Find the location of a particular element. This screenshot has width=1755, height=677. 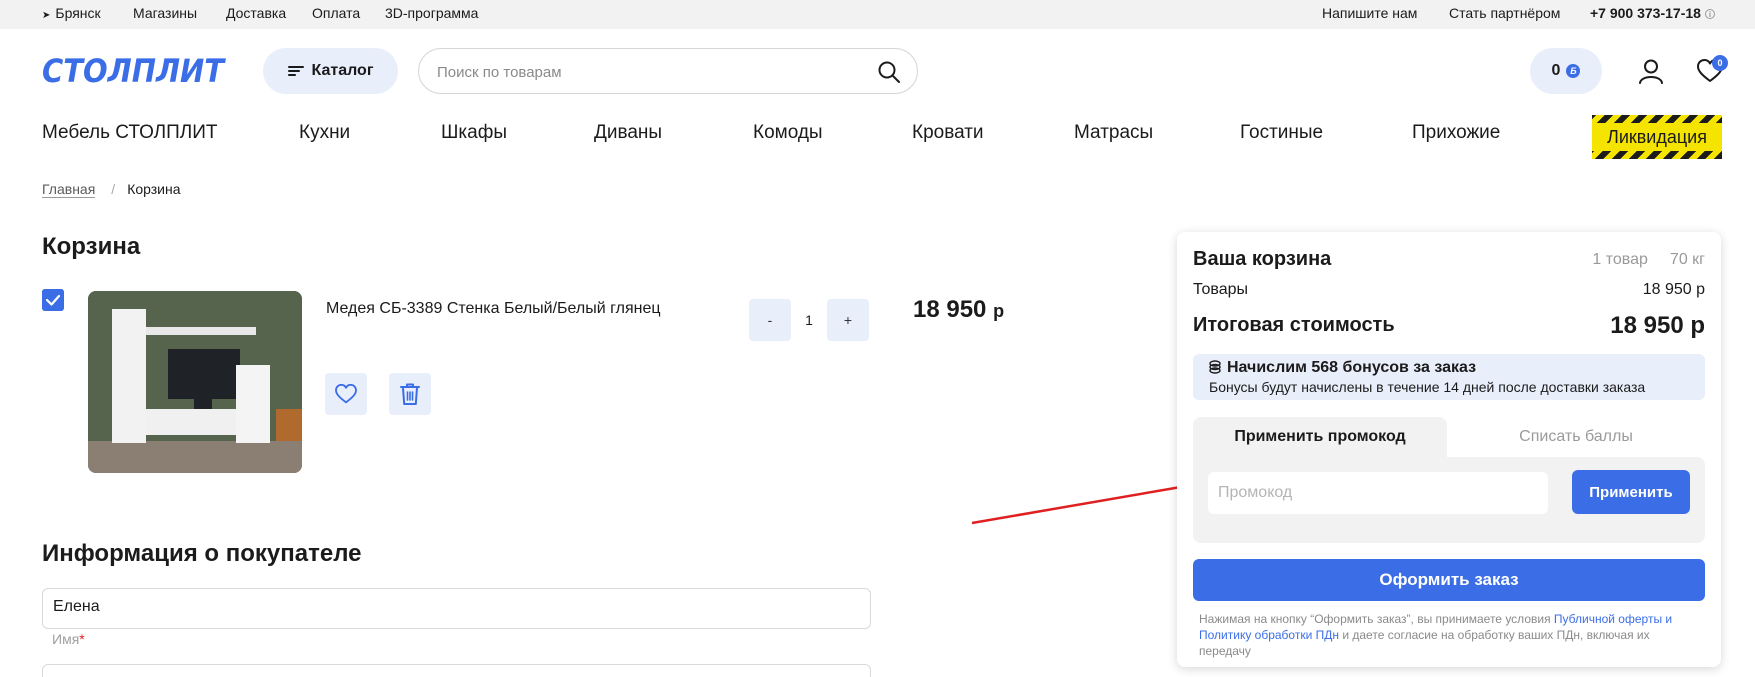

search-icon is located at coordinates (889, 72).